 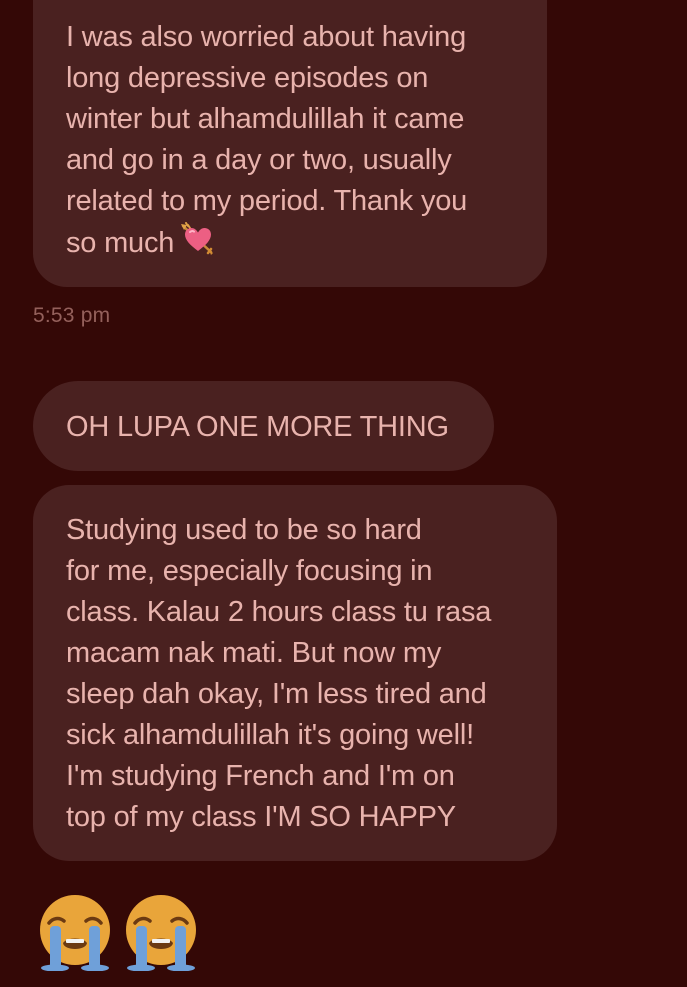 I want to click on message-timestamp: 5:53 pm, so click(x=72, y=315).